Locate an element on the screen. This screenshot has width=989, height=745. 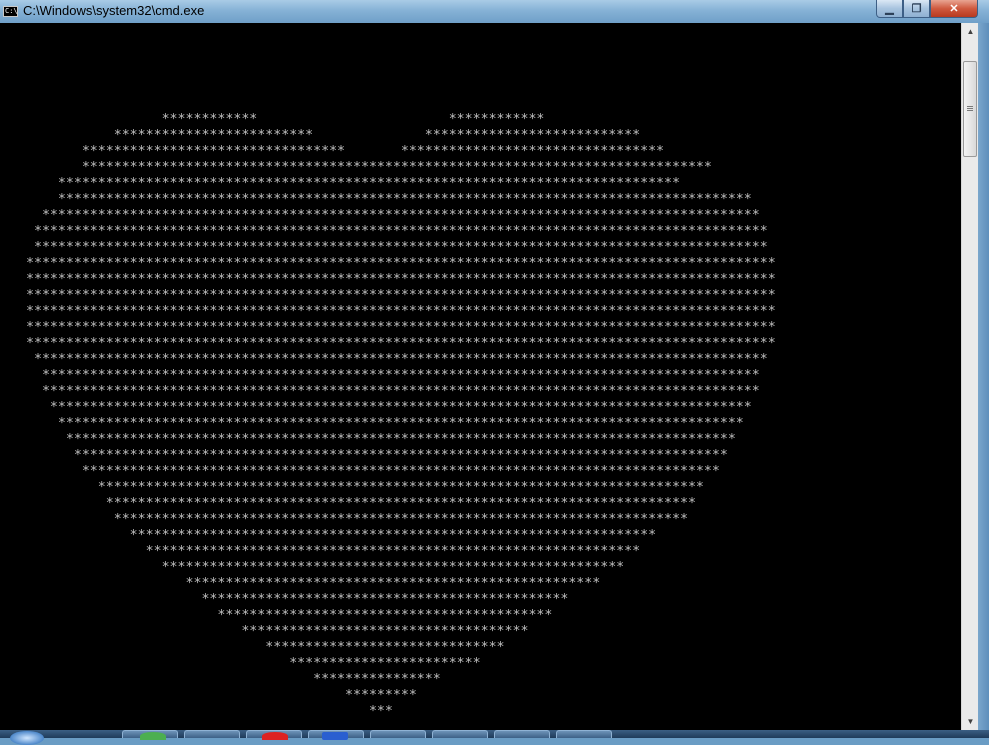
console-line: ************************ is located at coordinates (253, 663).